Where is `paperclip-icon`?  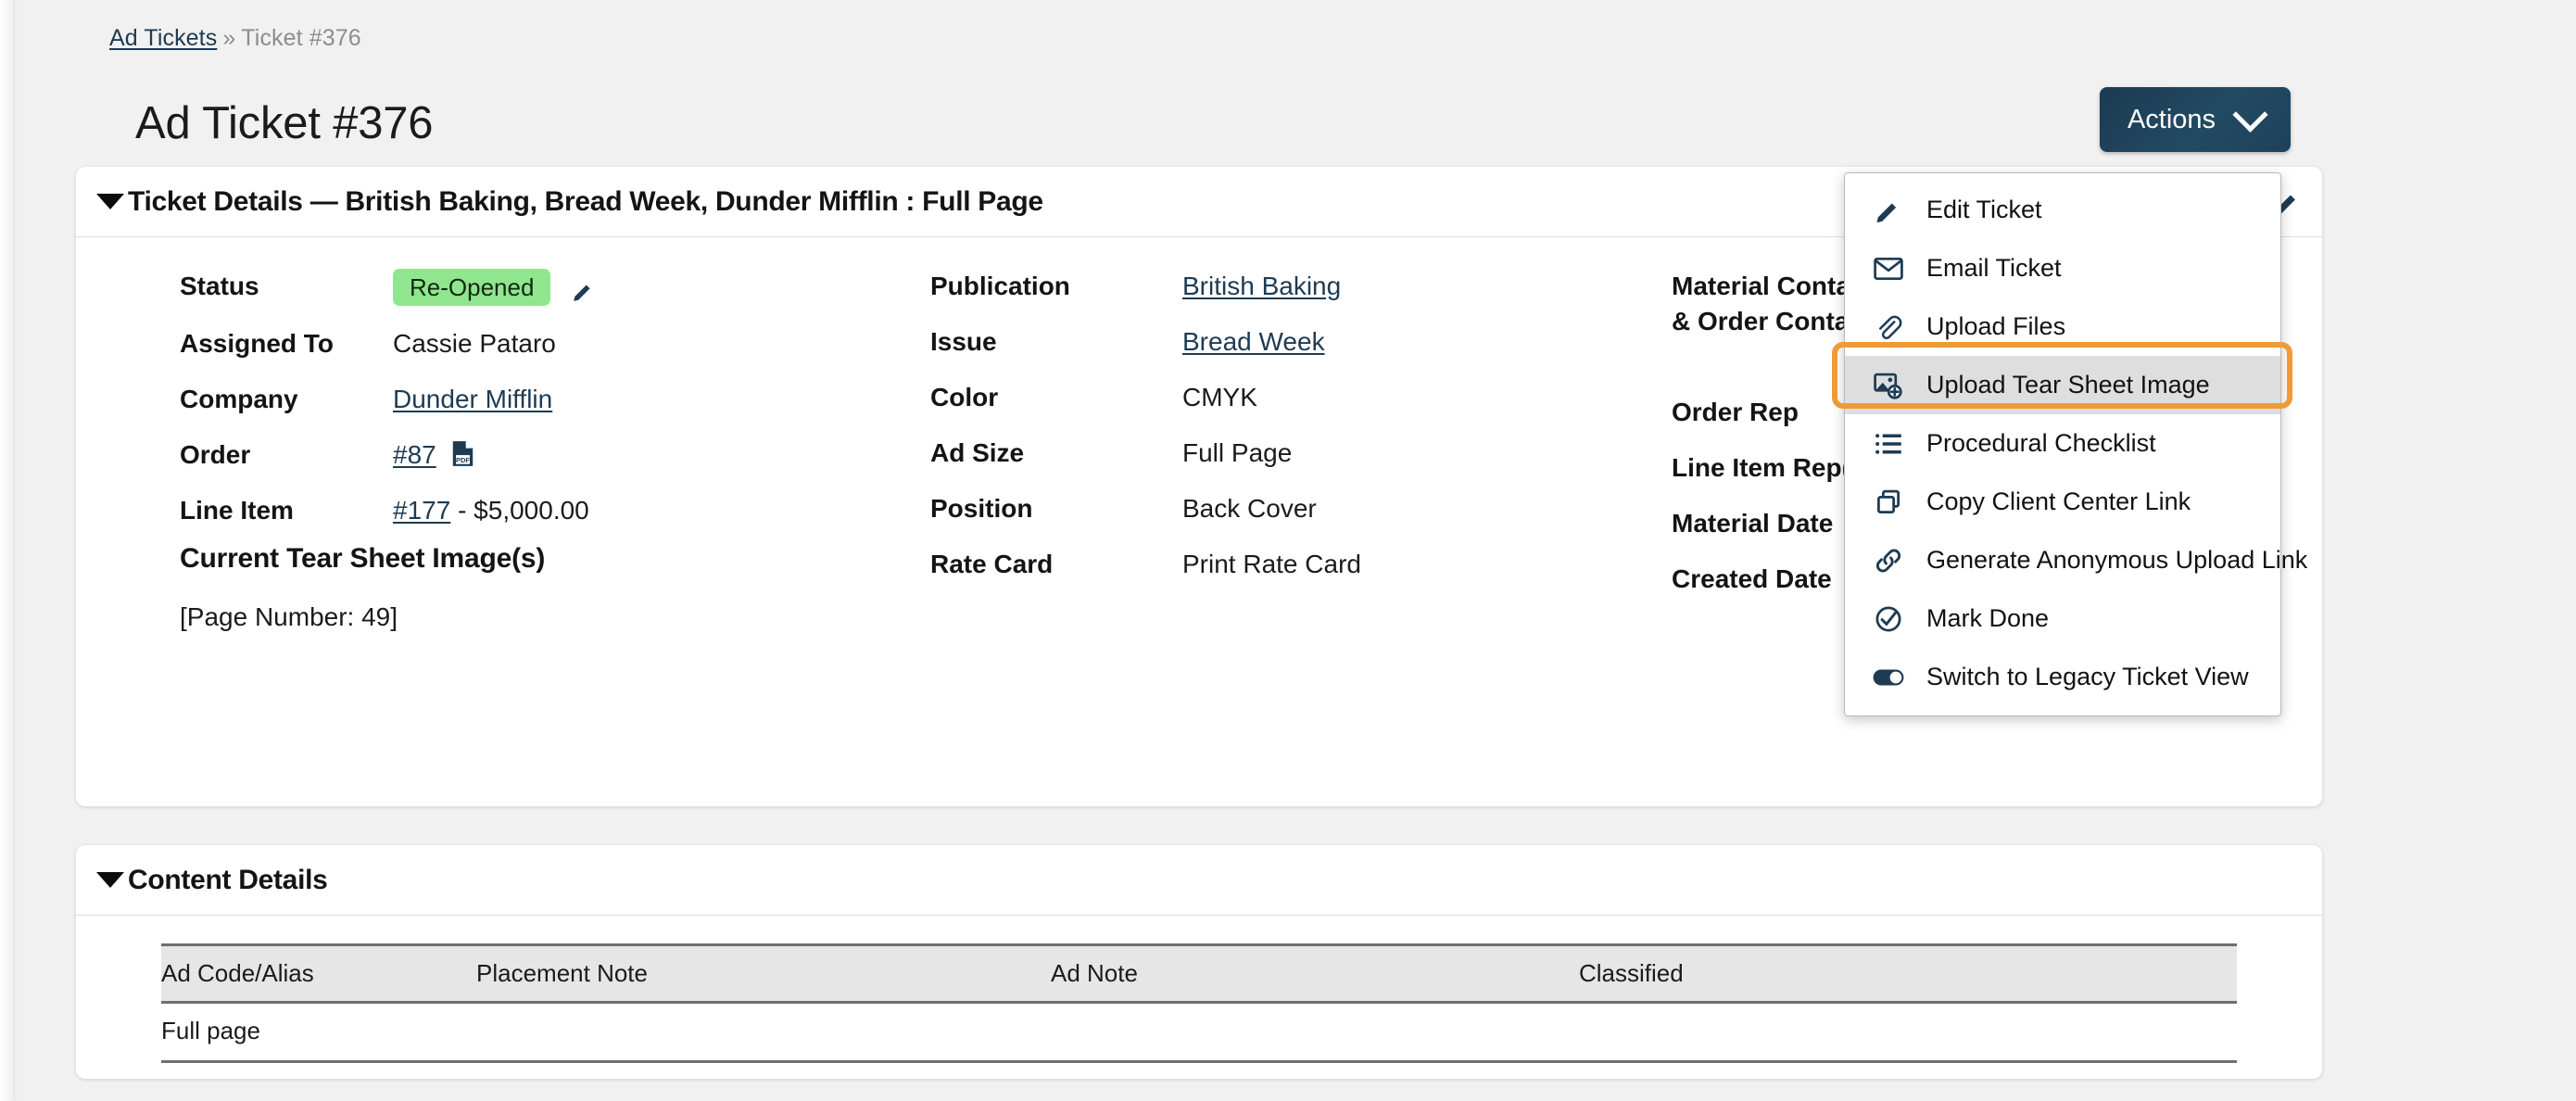 paperclip-icon is located at coordinates (1889, 327).